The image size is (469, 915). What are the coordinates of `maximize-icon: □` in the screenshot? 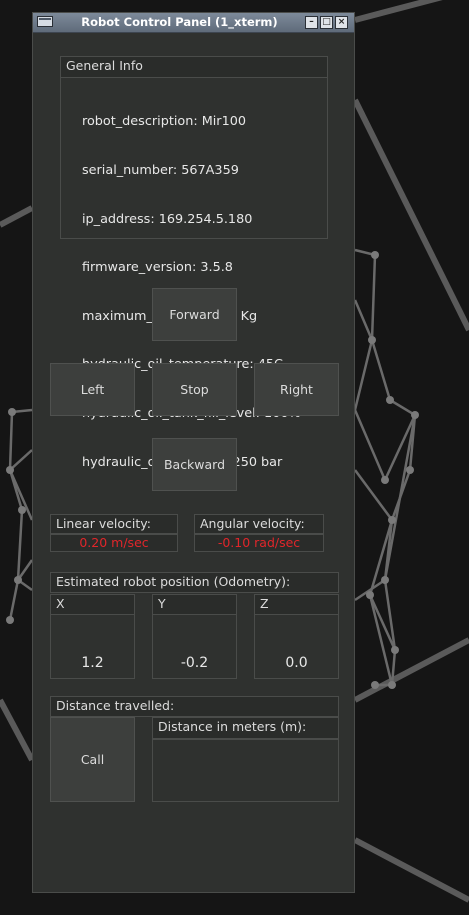 It's located at (326, 22).